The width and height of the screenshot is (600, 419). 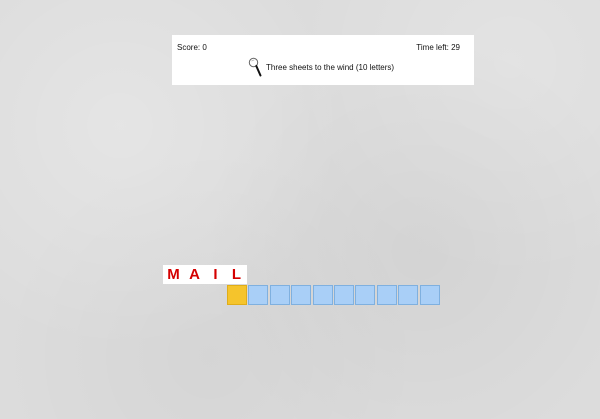 What do you see at coordinates (237, 295) in the screenshot?
I see `answer-box-active` at bounding box center [237, 295].